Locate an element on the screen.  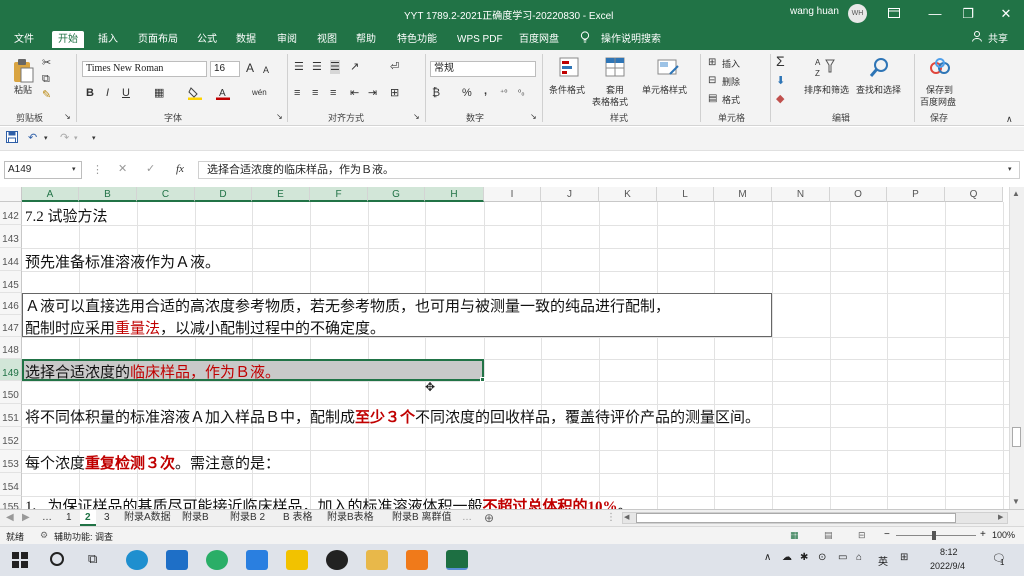
sheet-tab: 附录B表格 is located at coordinates (350, 518).